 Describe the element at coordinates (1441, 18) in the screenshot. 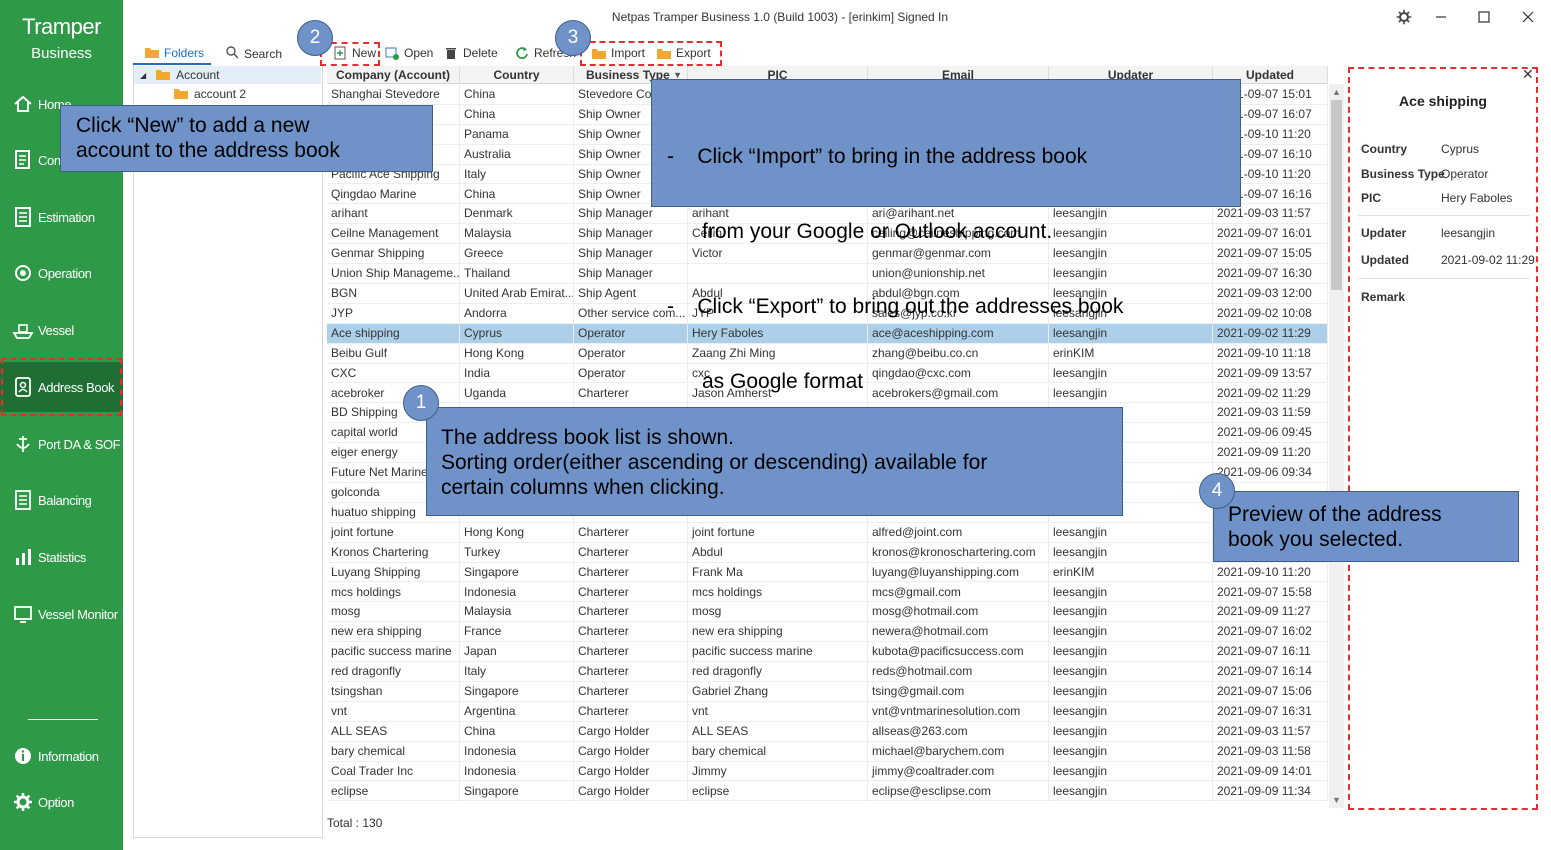

I see `minimize-button` at that location.